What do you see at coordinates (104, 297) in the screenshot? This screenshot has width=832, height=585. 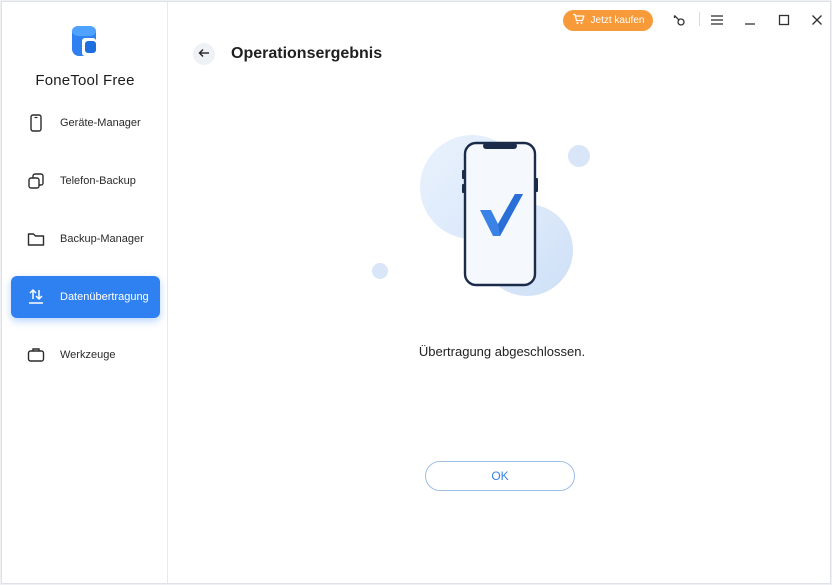 I see `sidebar-item-label: Datenübertragung` at bounding box center [104, 297].